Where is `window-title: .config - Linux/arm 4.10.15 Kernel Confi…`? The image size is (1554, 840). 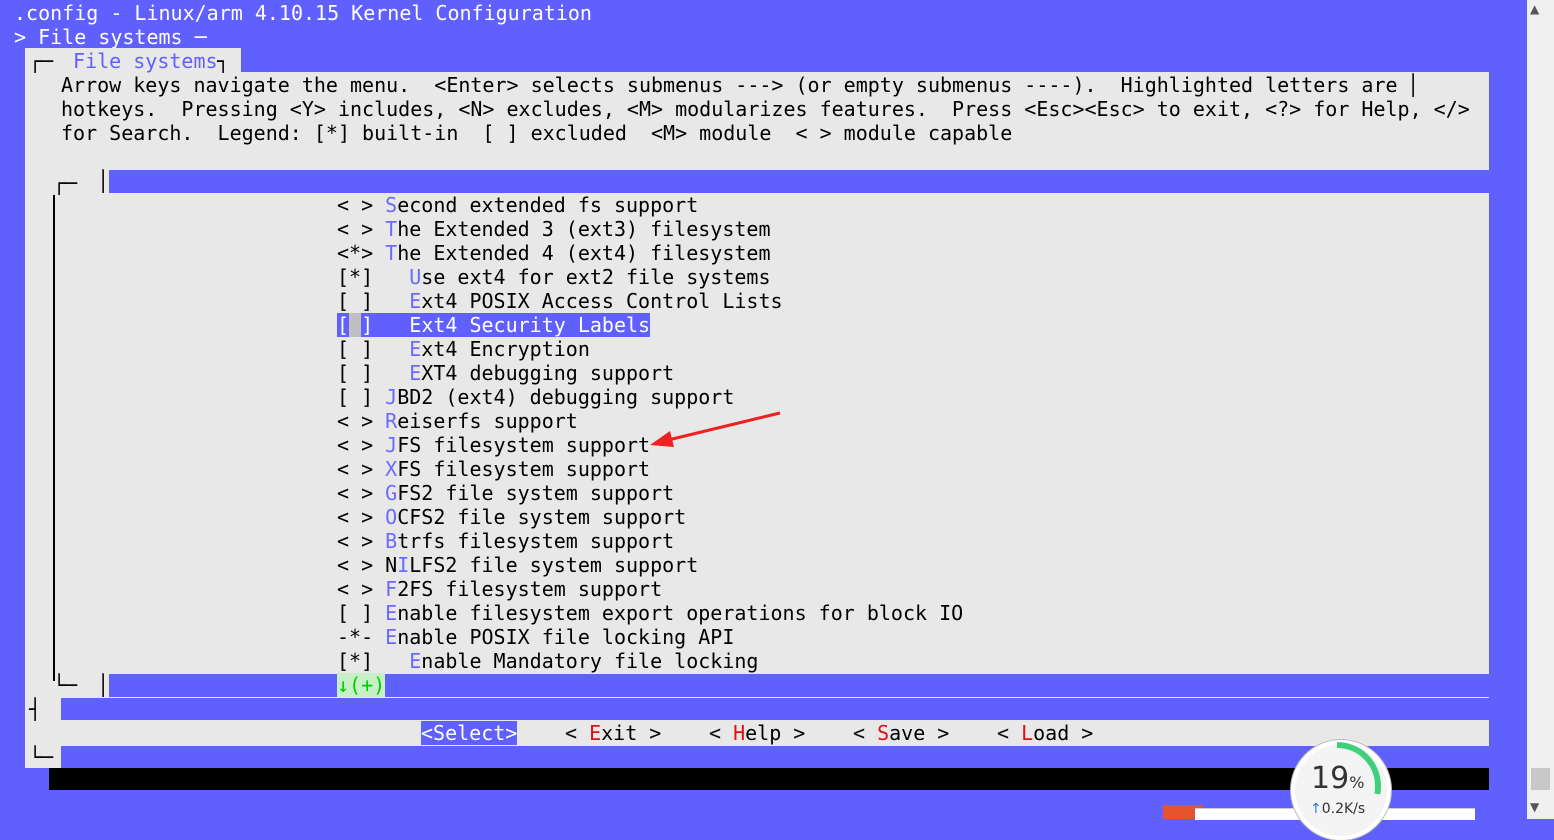 window-title: .config - Linux/arm 4.10.15 Kernel Confi… is located at coordinates (303, 13).